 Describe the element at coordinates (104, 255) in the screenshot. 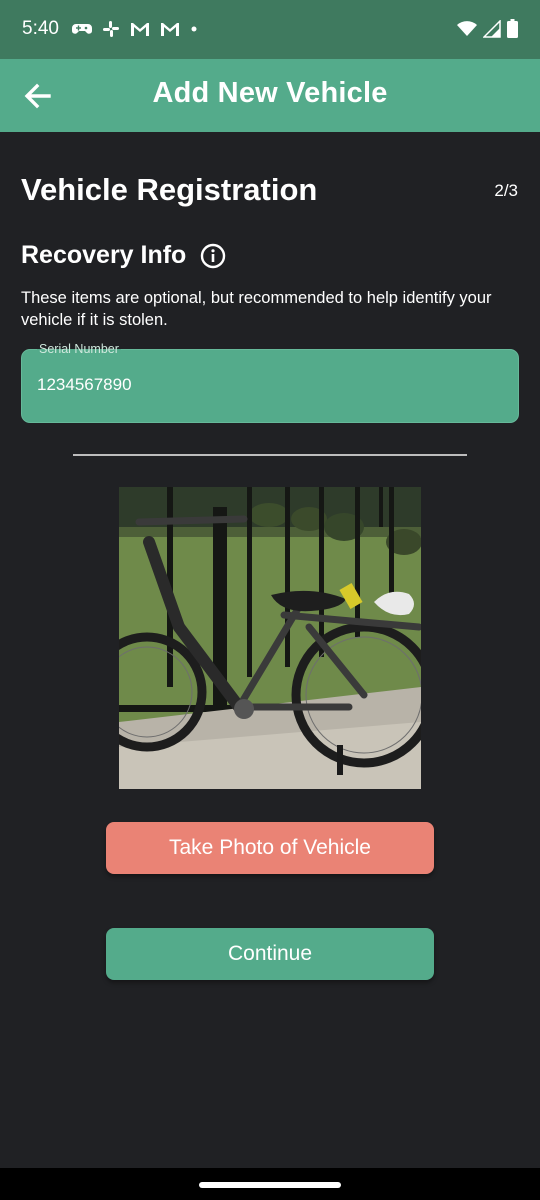

I see `subsection-title: Recovery Info` at that location.